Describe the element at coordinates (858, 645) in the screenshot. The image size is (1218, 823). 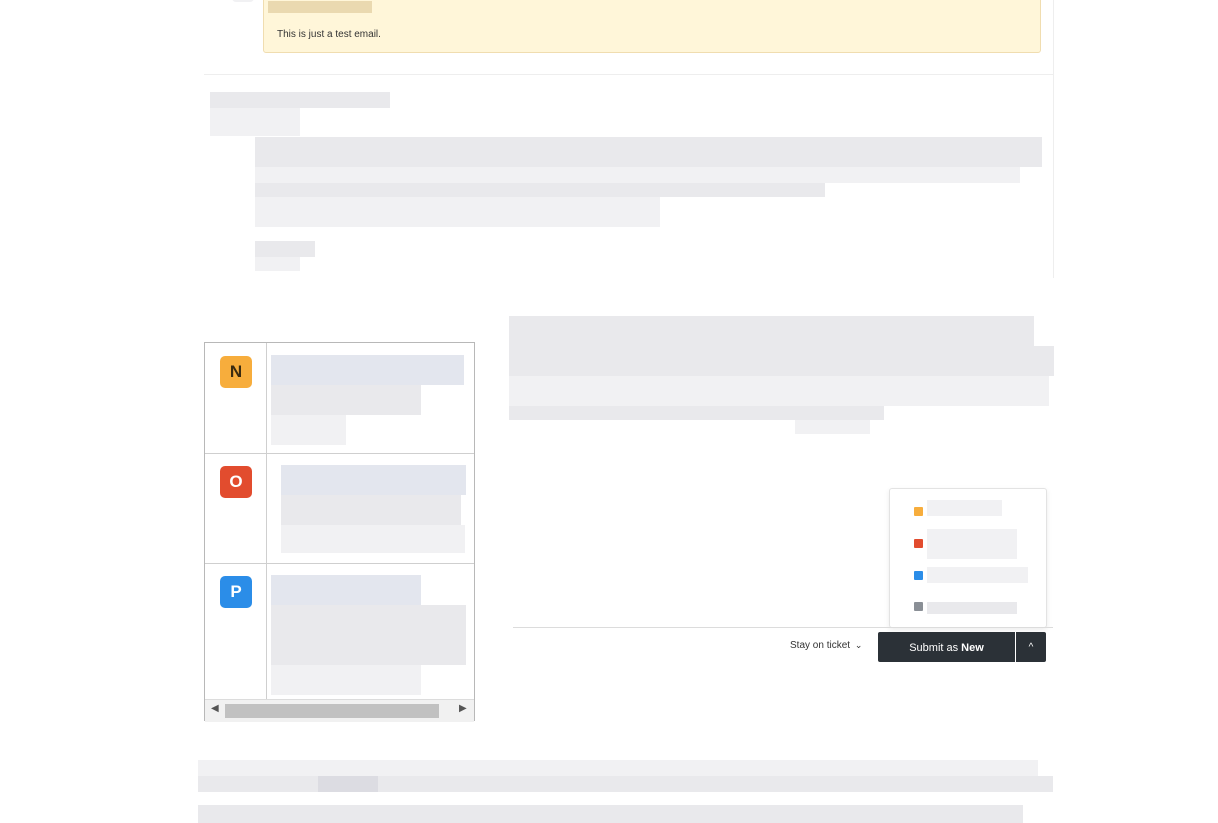
I see `chevron-down-icon: ⌄` at that location.